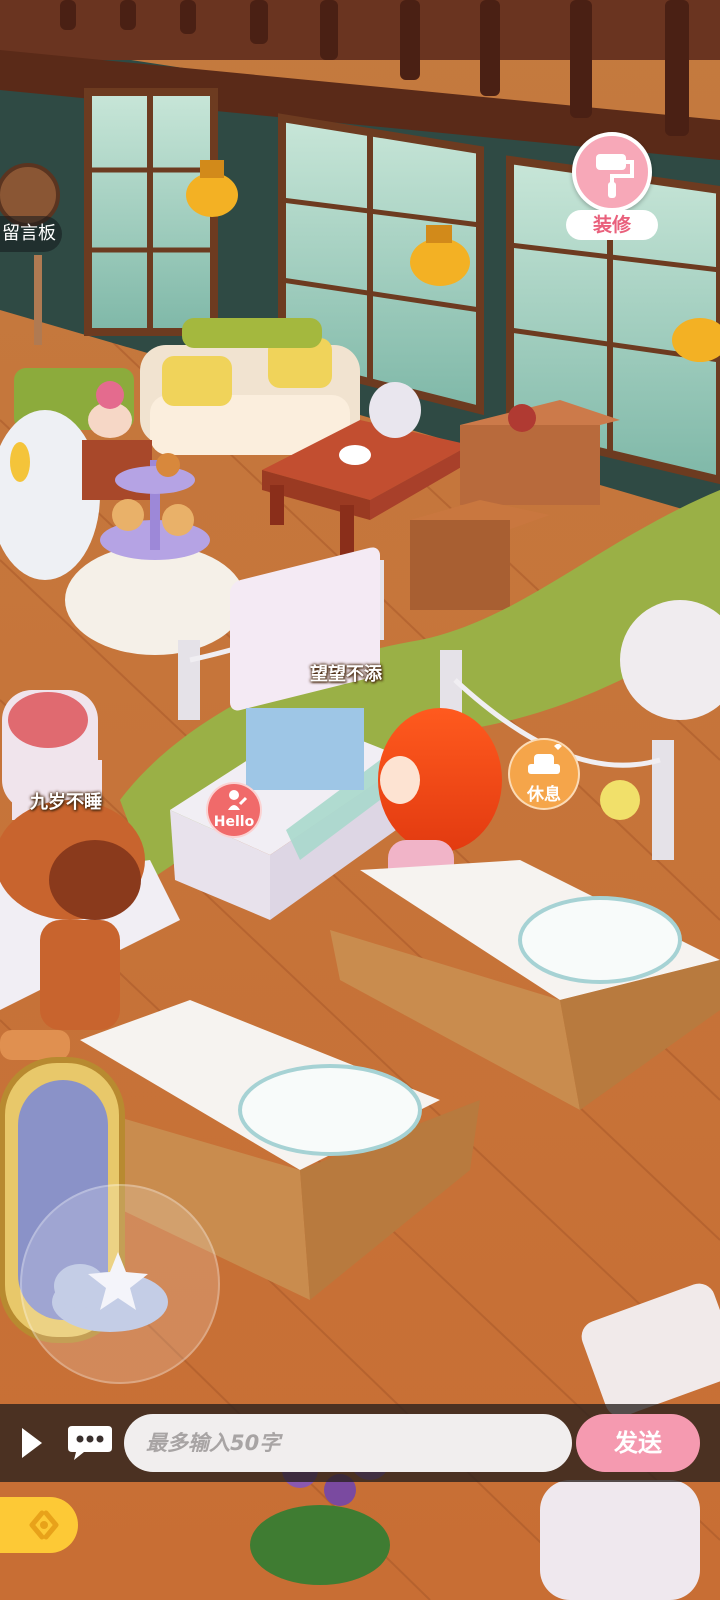  What do you see at coordinates (545, 759) in the screenshot?
I see `armchair-icon` at bounding box center [545, 759].